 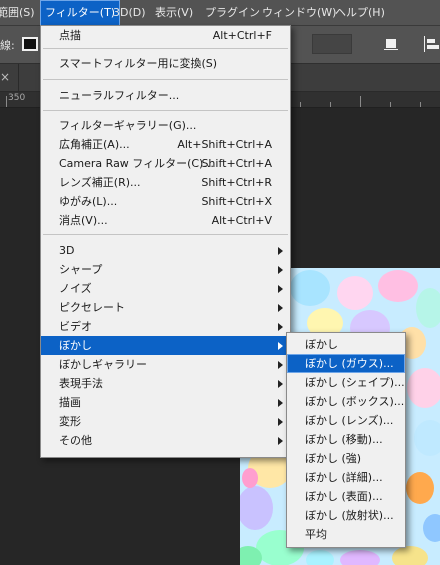 I want to click on menubar-view: 表示(V), so click(x=174, y=13).